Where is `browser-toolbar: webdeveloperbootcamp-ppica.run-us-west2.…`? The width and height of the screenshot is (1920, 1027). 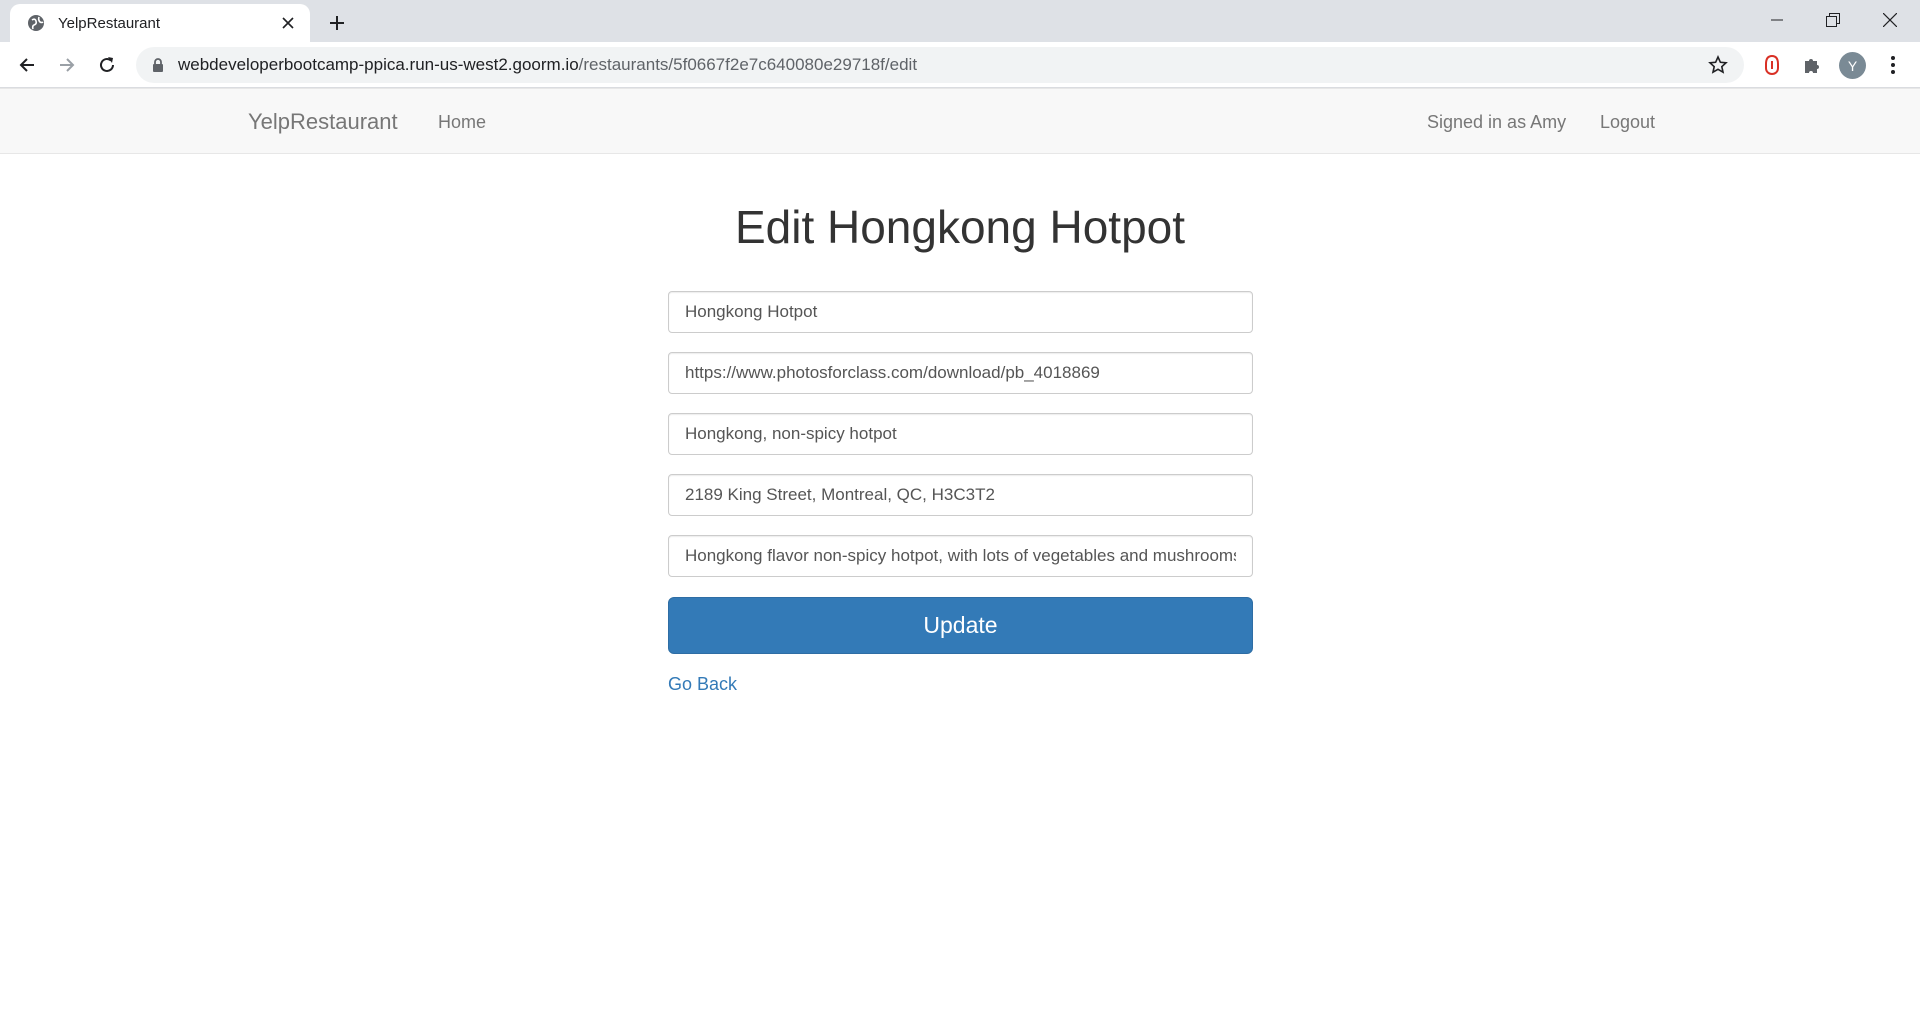
browser-toolbar: webdeveloperbootcamp-ppica.run-us-west2.… is located at coordinates (960, 65).